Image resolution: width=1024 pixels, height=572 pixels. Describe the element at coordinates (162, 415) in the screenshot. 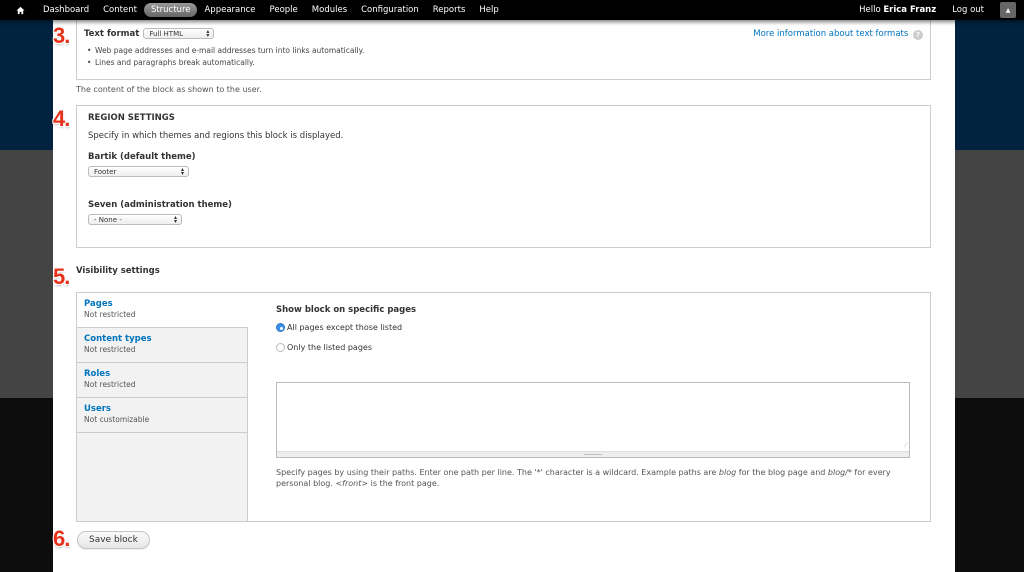

I see `vertical-tab-users: Users Not customizable` at that location.